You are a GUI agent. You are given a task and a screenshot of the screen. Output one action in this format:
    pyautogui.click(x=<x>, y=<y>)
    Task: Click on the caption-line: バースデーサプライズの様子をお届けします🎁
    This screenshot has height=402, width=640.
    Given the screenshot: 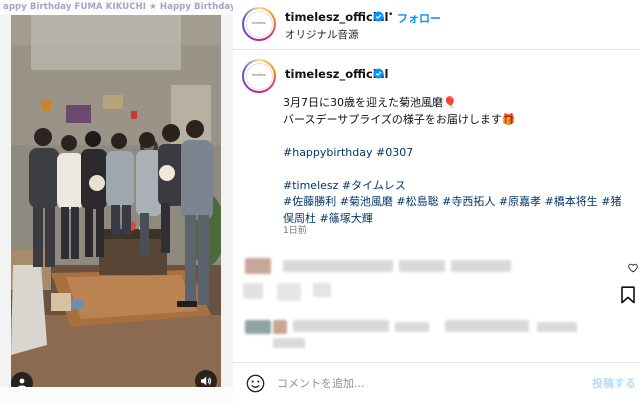 What is the action you would take?
    pyautogui.click(x=399, y=119)
    